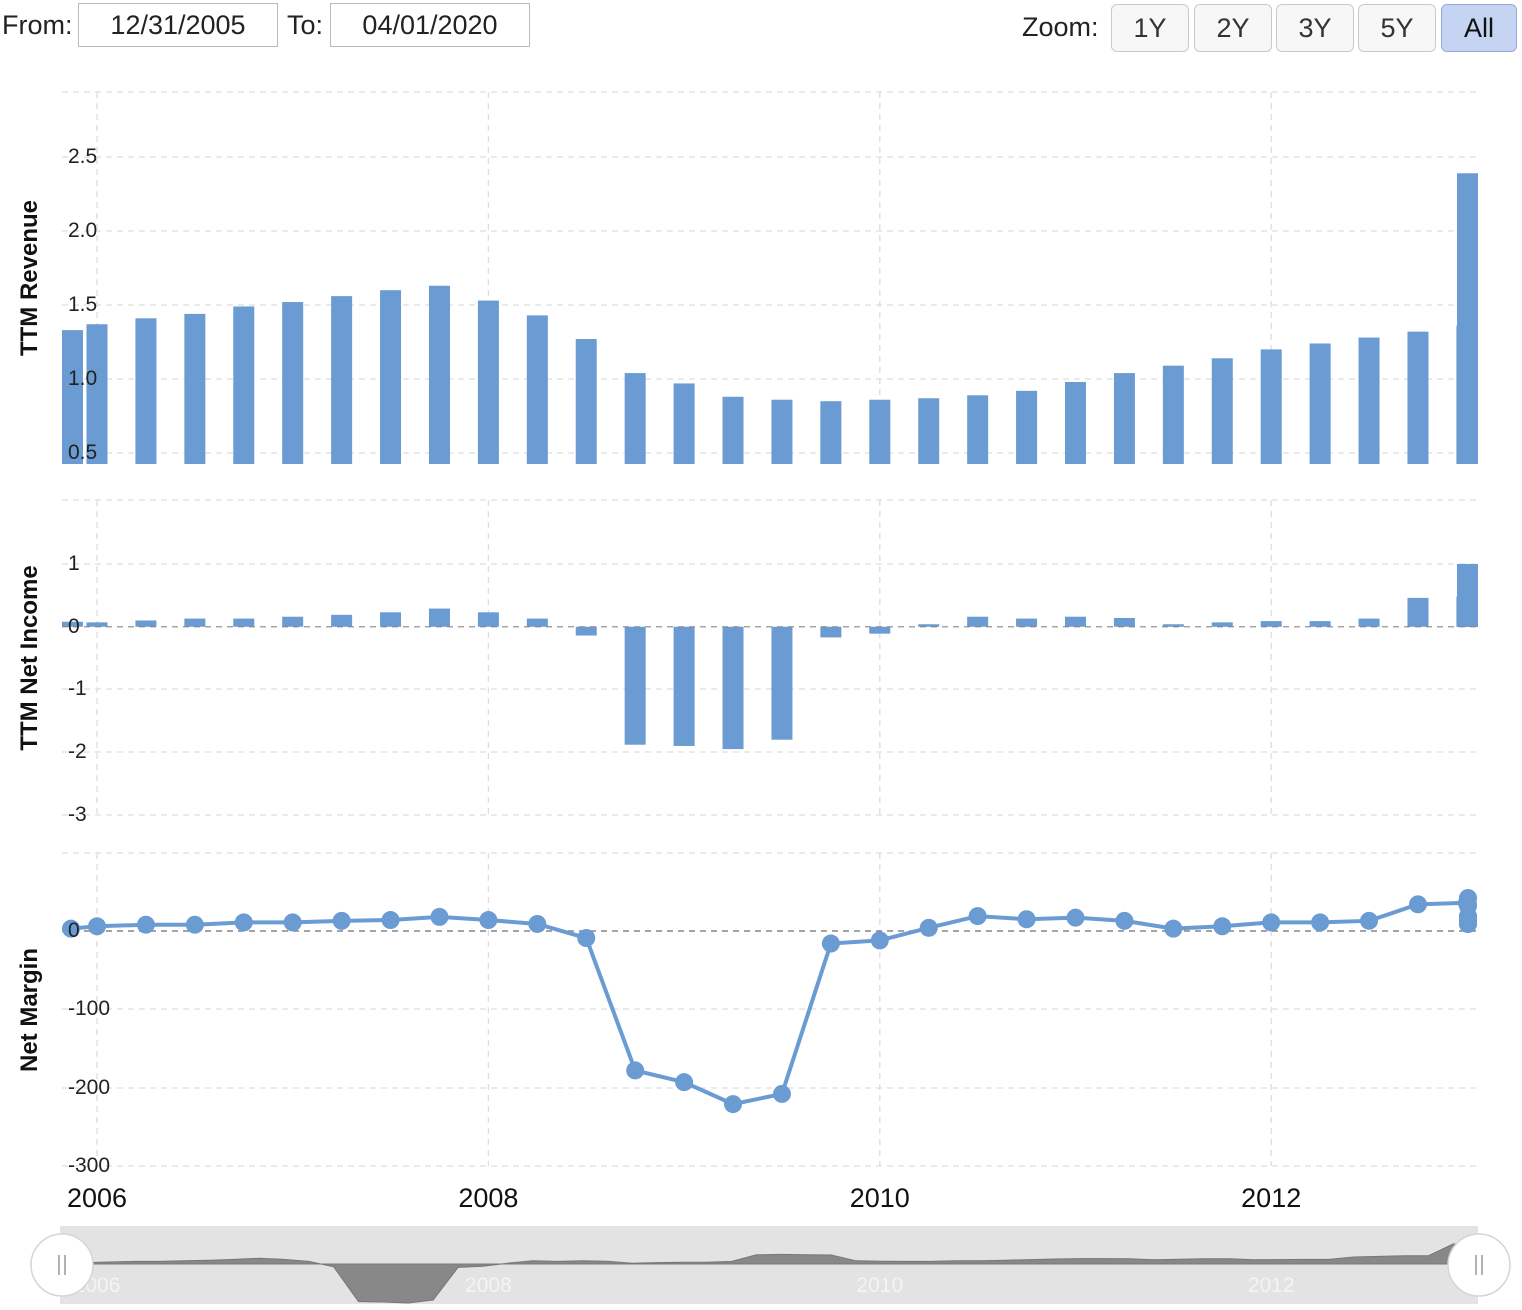 This screenshot has width=1522, height=1310. What do you see at coordinates (82, 230) in the screenshot?
I see `y-tick-label: 2.0` at bounding box center [82, 230].